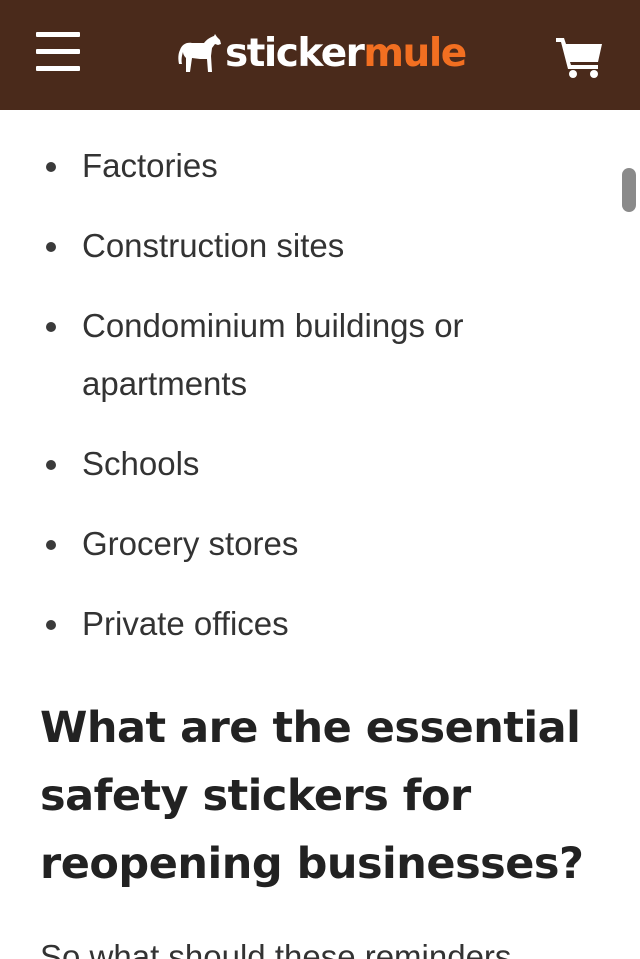 Image resolution: width=640 pixels, height=959 pixels. Describe the element at coordinates (276, 948) in the screenshot. I see `body-paragraph: So what should these reminders` at that location.